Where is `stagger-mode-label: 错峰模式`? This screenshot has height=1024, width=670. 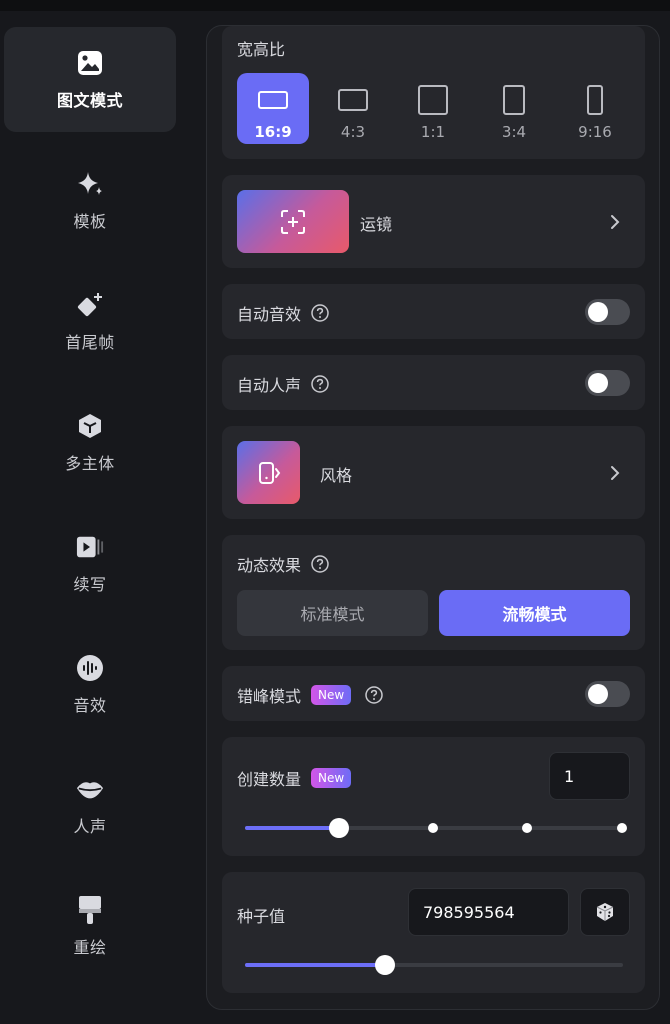
stagger-mode-label: 错峰模式 is located at coordinates (269, 696).